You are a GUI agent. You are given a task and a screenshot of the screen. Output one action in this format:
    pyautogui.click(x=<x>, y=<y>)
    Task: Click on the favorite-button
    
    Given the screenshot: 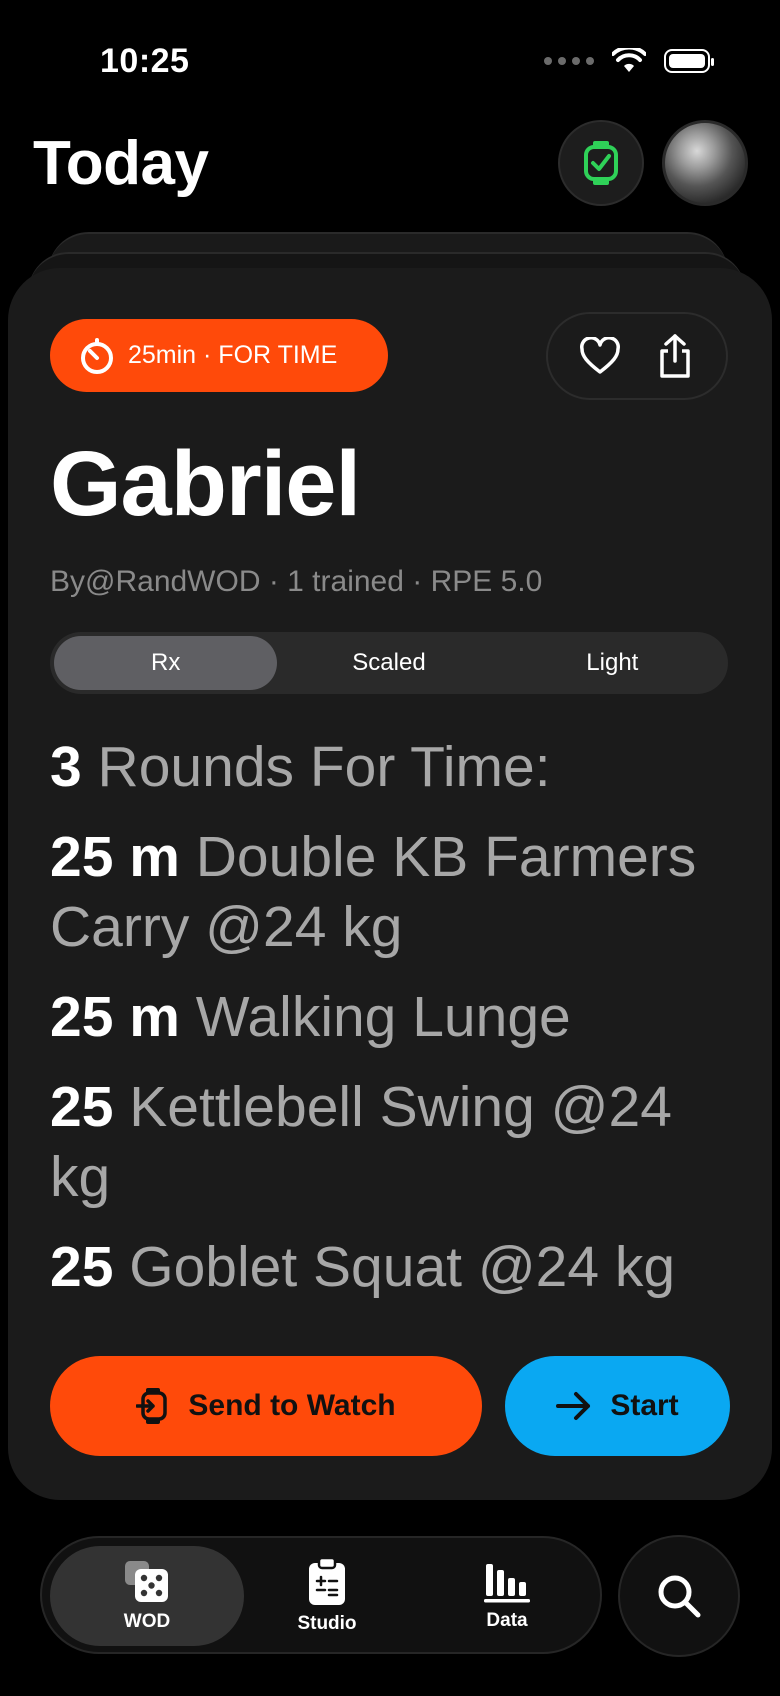 What is the action you would take?
    pyautogui.click(x=600, y=356)
    